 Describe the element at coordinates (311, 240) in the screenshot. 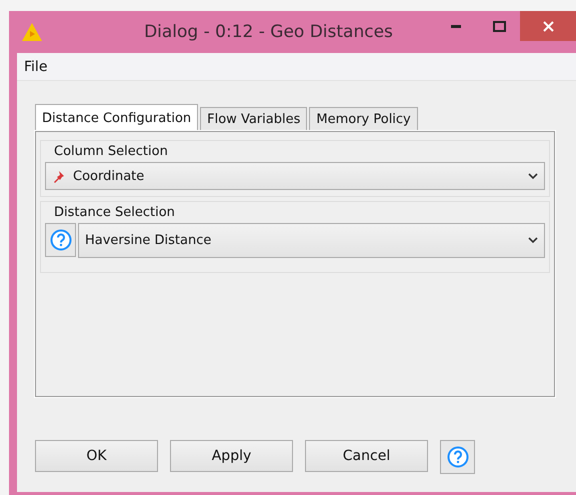

I see `dropdown: Haversine Distance` at that location.